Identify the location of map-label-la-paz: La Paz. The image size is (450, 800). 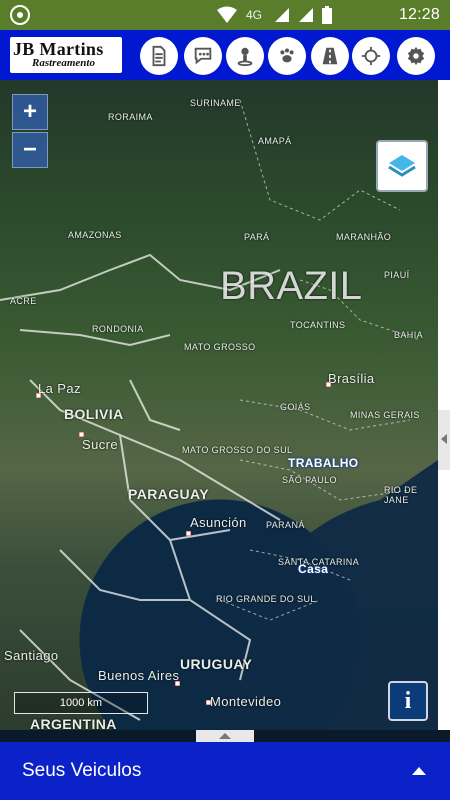
(59, 388).